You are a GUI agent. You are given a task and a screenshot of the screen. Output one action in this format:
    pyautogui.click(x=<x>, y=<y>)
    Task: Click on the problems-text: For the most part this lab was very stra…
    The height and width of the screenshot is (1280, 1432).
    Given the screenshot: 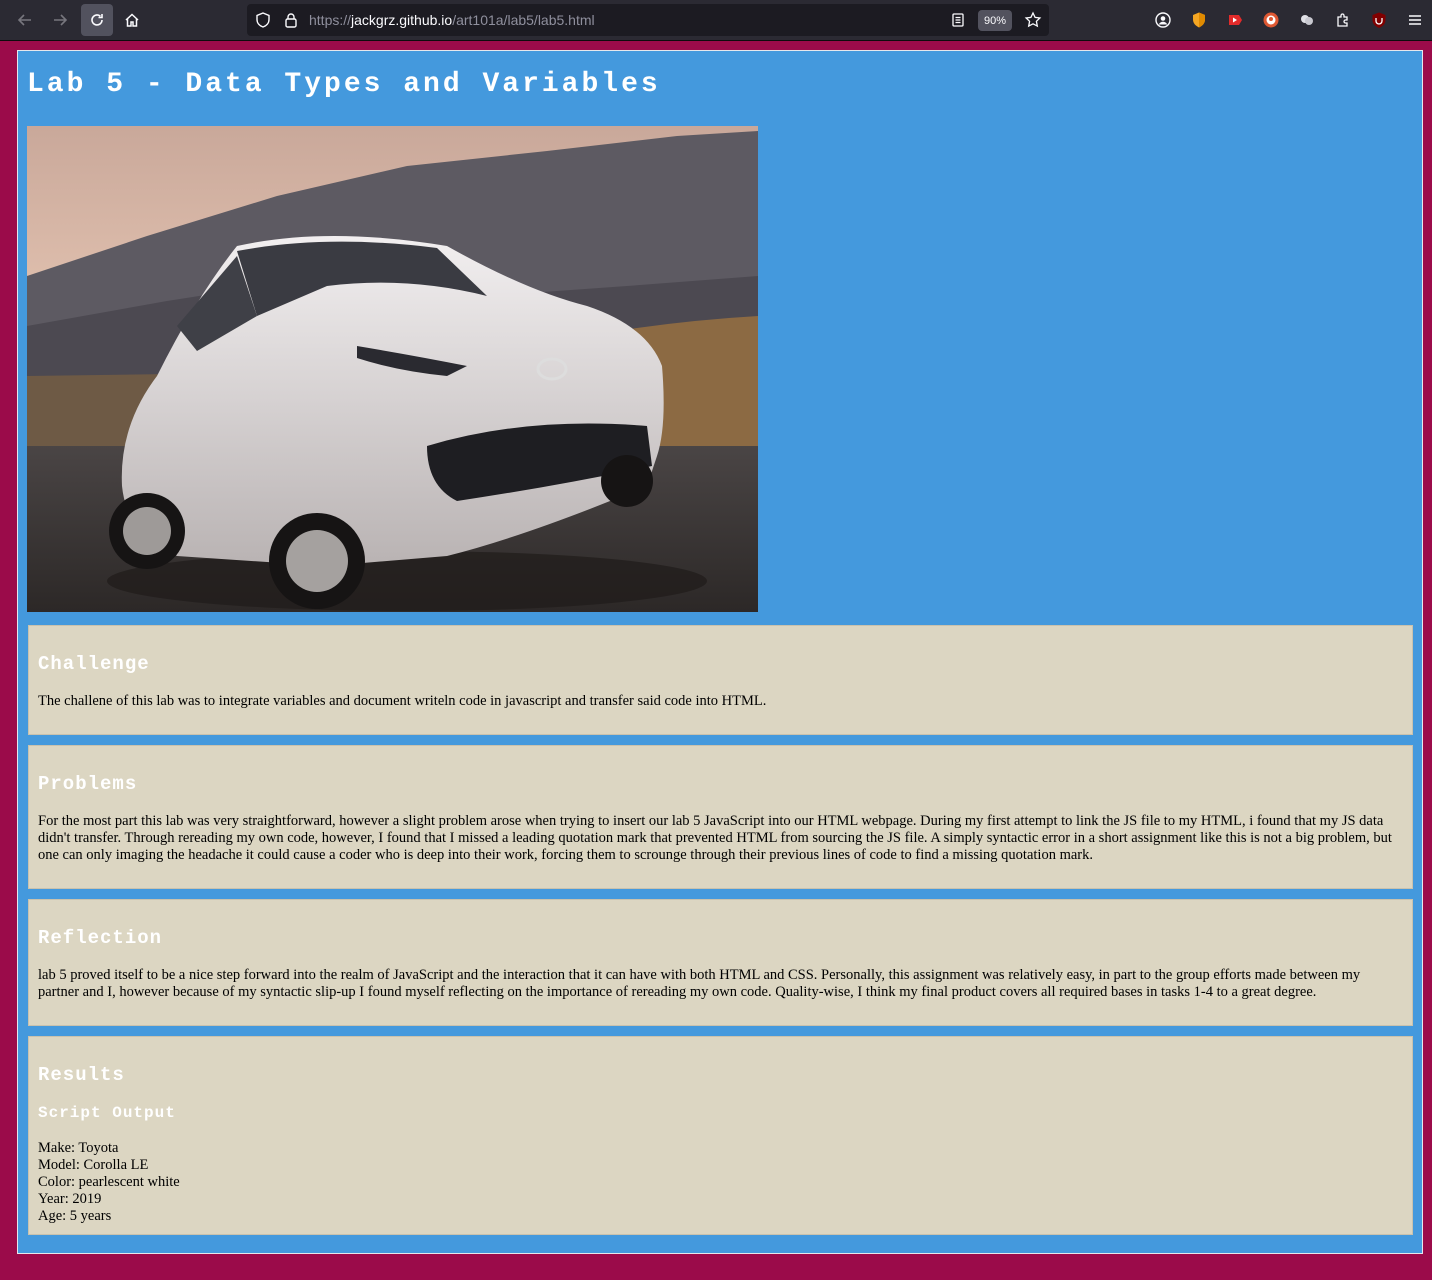 What is the action you would take?
    pyautogui.click(x=715, y=838)
    